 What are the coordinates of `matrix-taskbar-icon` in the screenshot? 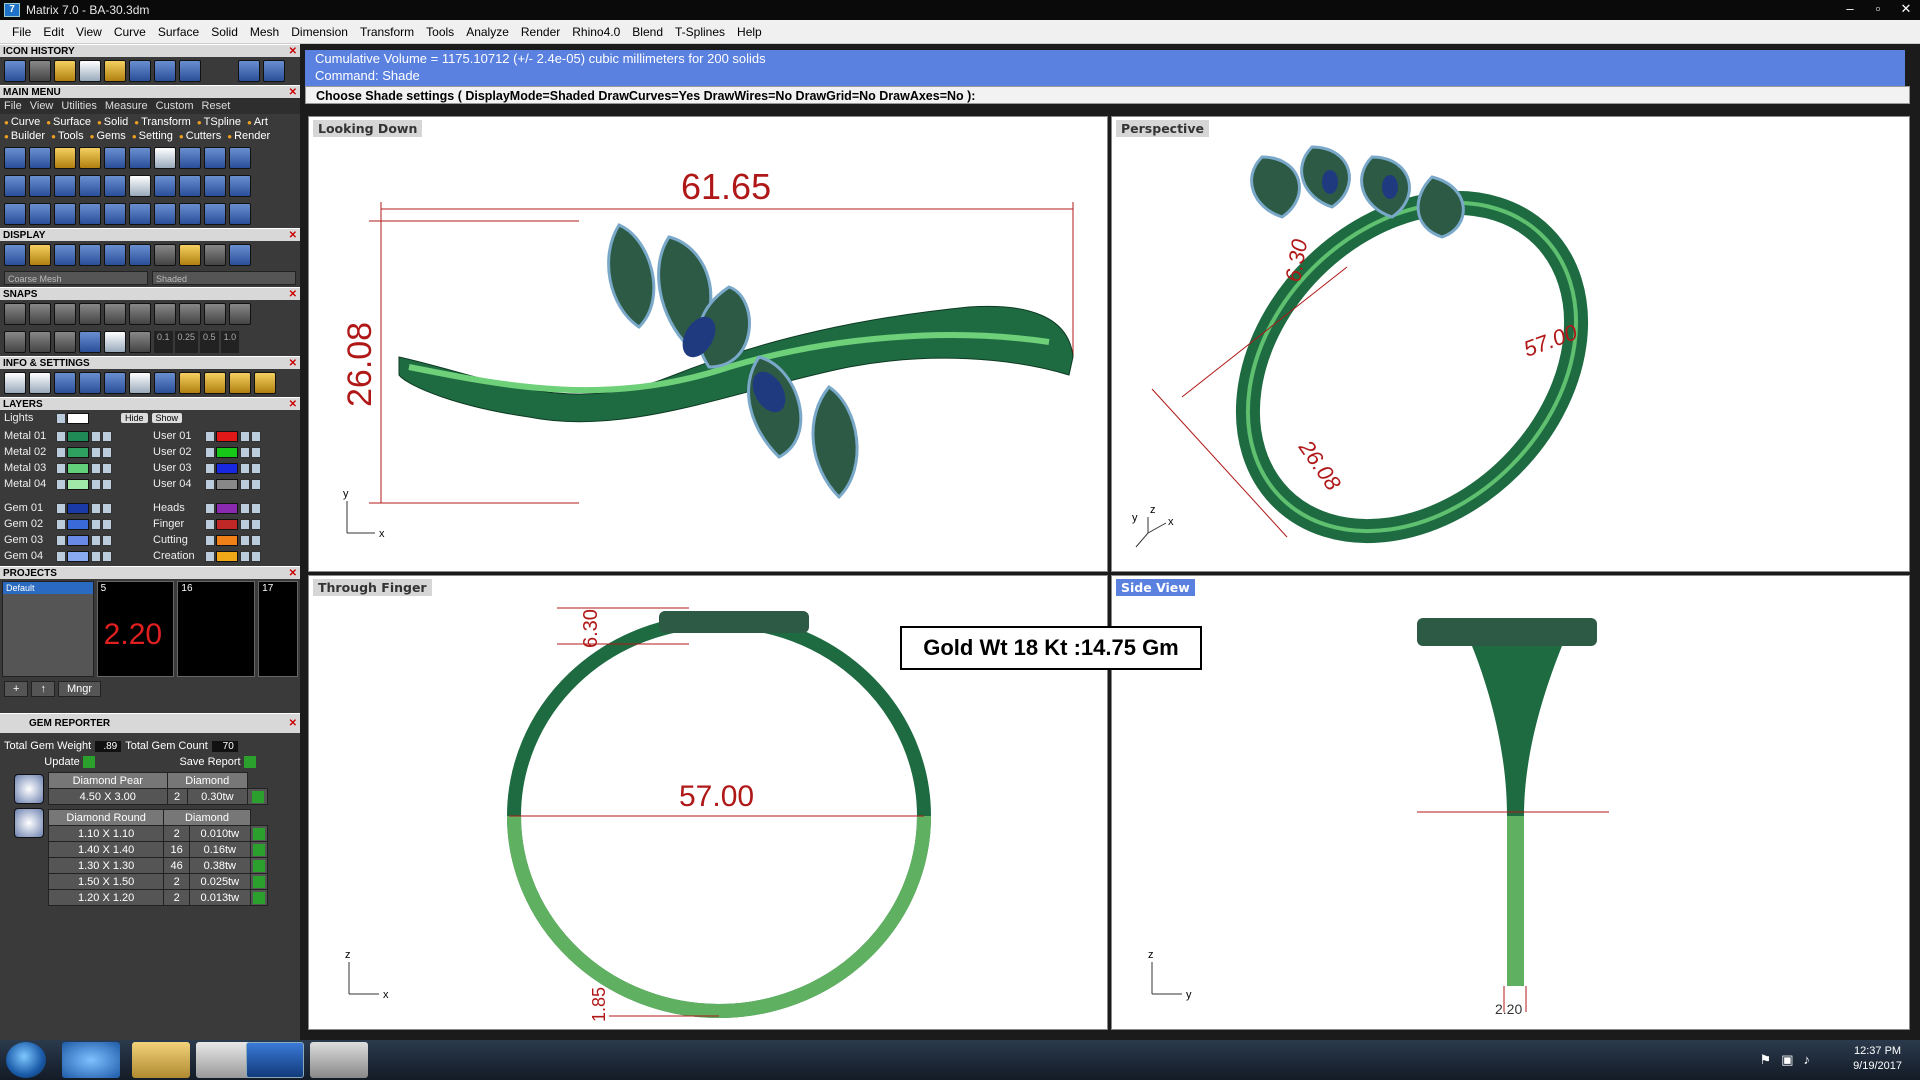 It's located at (275, 1060).